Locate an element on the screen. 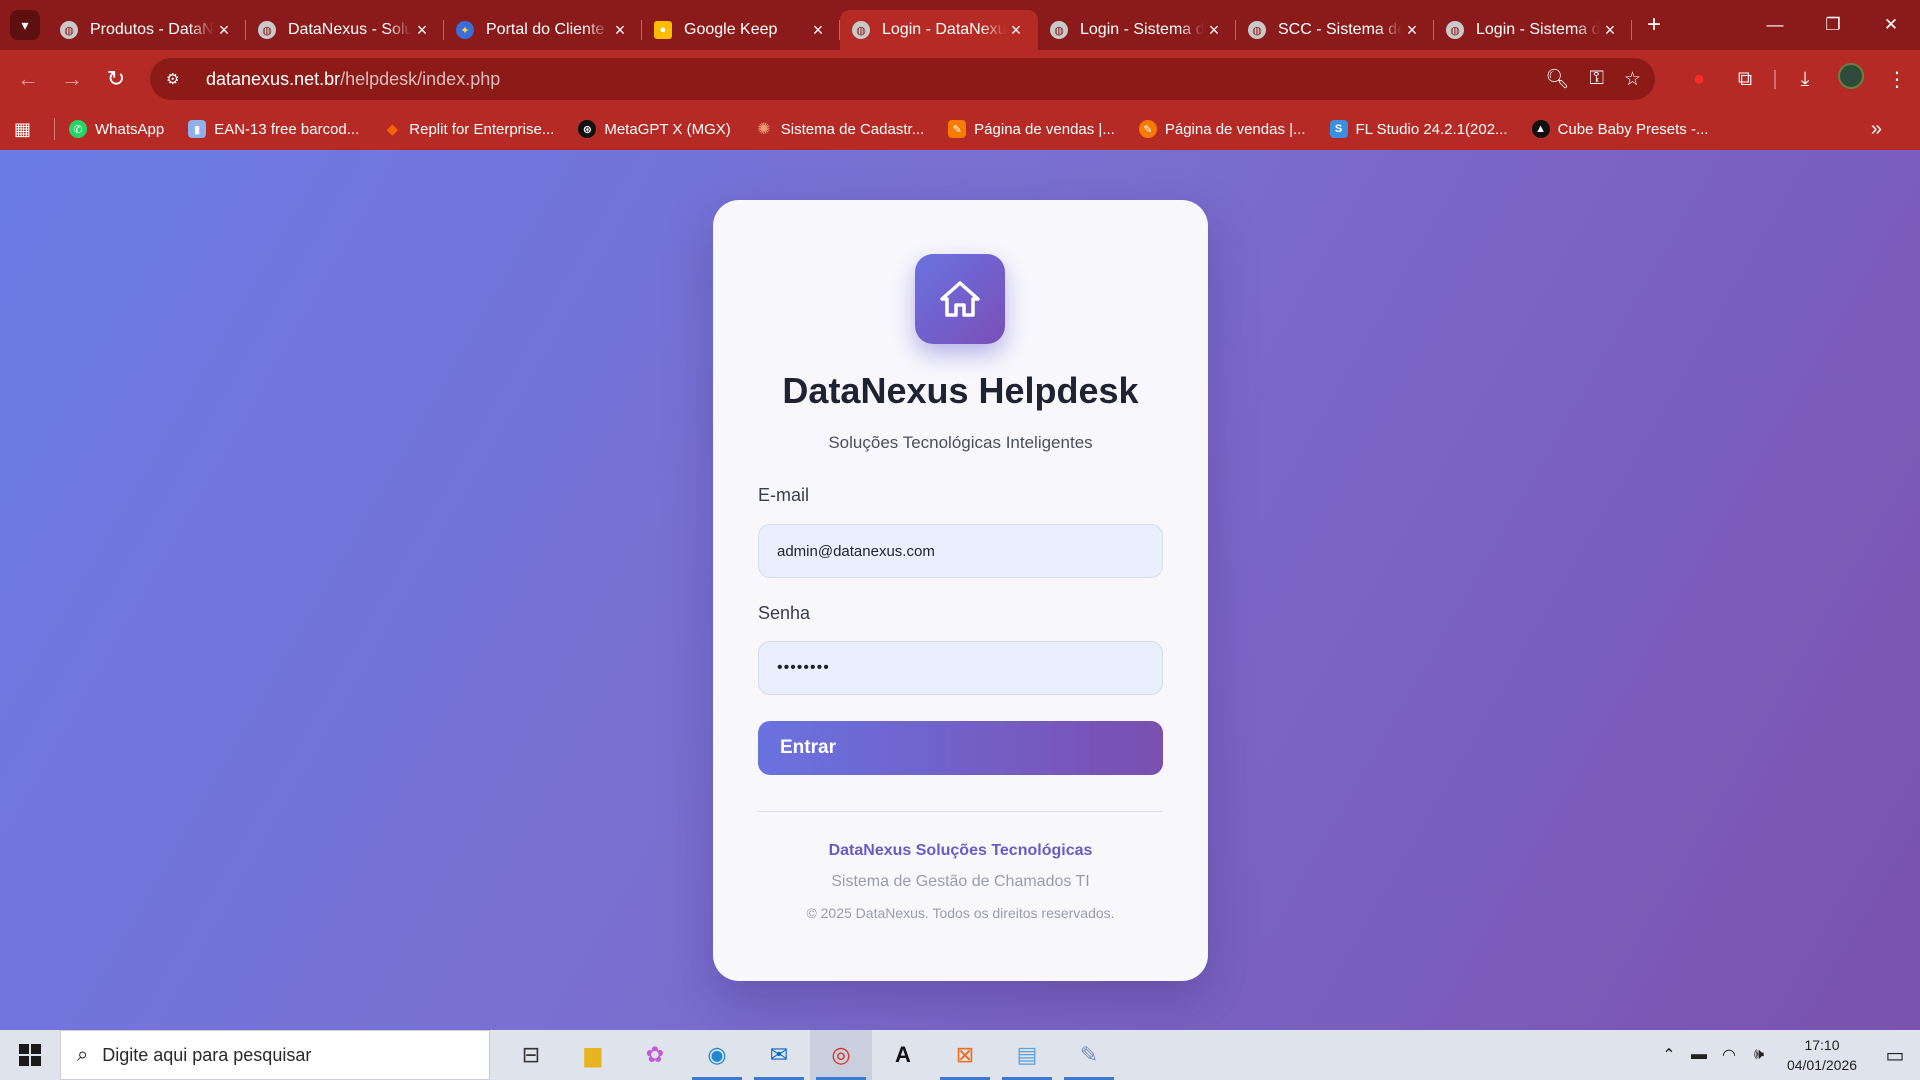 Image resolution: width=1920 pixels, height=1080 pixels. task-view-button: ⊟ is located at coordinates (531, 1055).